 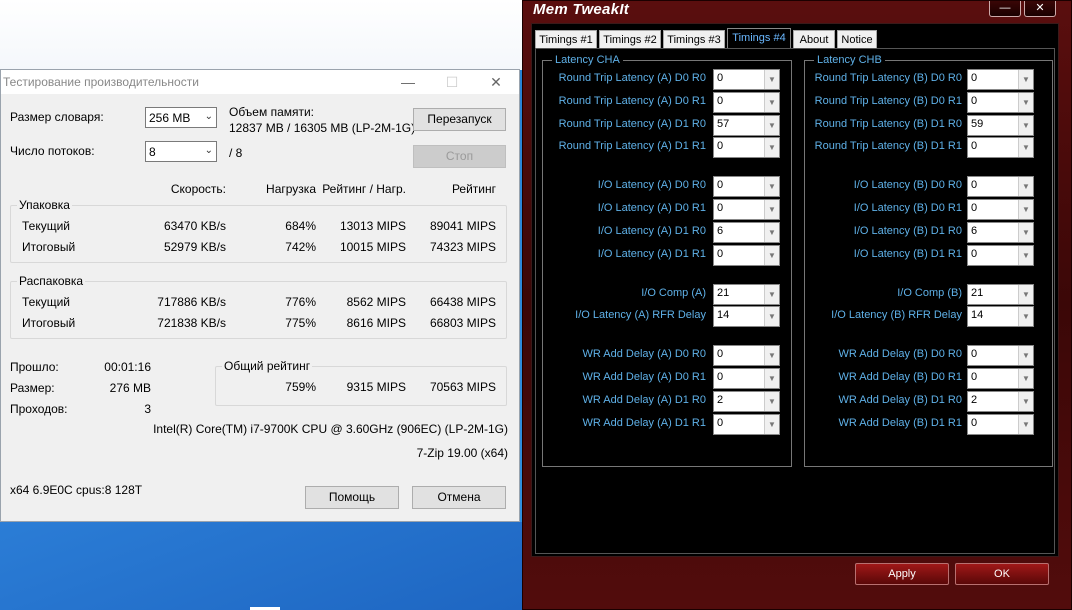 What do you see at coordinates (746, 378) in the screenshot?
I see `wr-add-delay-a-d0-r1-select: 0 ▼` at bounding box center [746, 378].